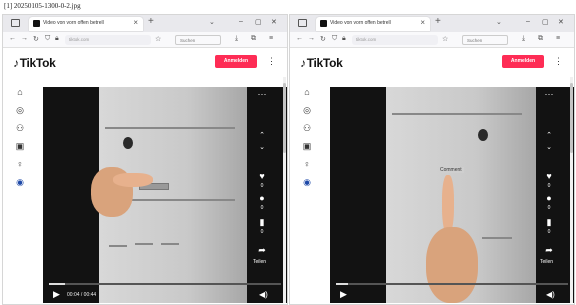 Image resolution: width=576 pixels, height=305 pixels. What do you see at coordinates (448, 205) in the screenshot?
I see `finger-image` at bounding box center [448, 205].